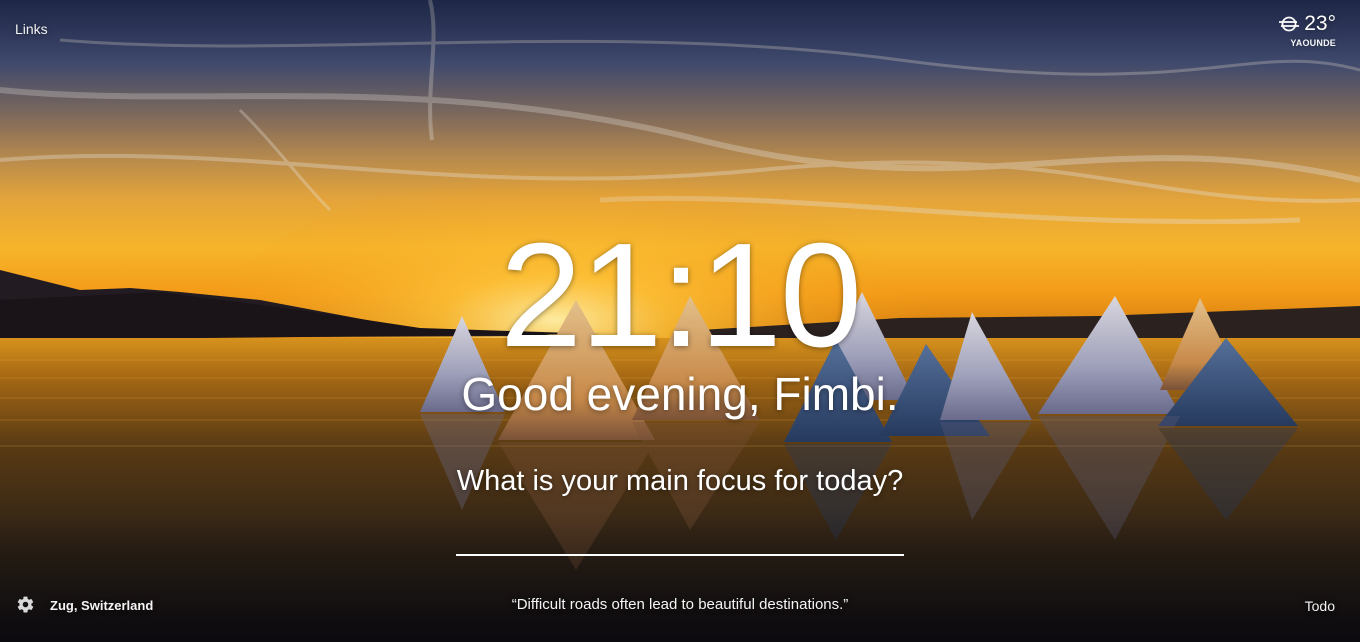 The height and width of the screenshot is (642, 1360). I want to click on links-button: Links, so click(31, 29).